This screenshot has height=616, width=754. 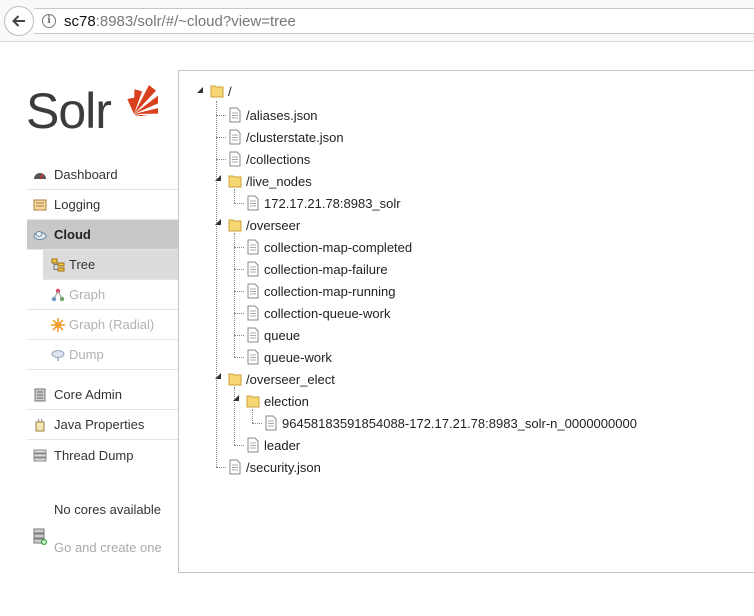 I want to click on dump-icon, so click(x=58, y=355).